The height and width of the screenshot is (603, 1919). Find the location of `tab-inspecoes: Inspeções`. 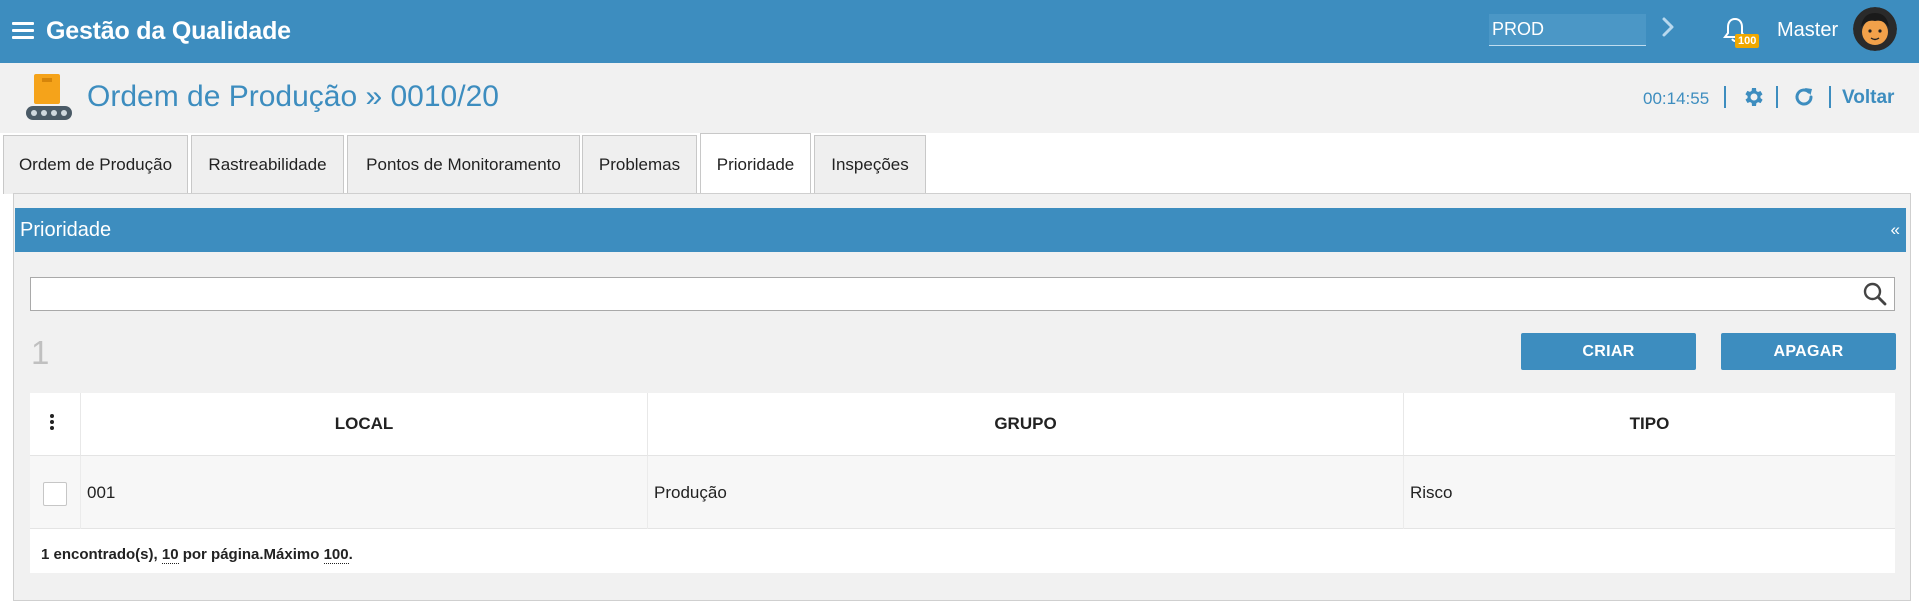

tab-inspecoes: Inspeções is located at coordinates (870, 164).